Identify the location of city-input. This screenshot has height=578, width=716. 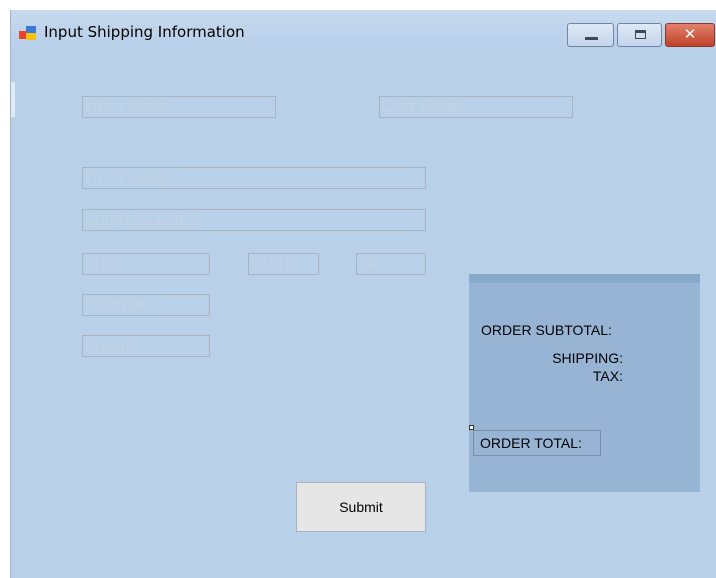
(146, 264).